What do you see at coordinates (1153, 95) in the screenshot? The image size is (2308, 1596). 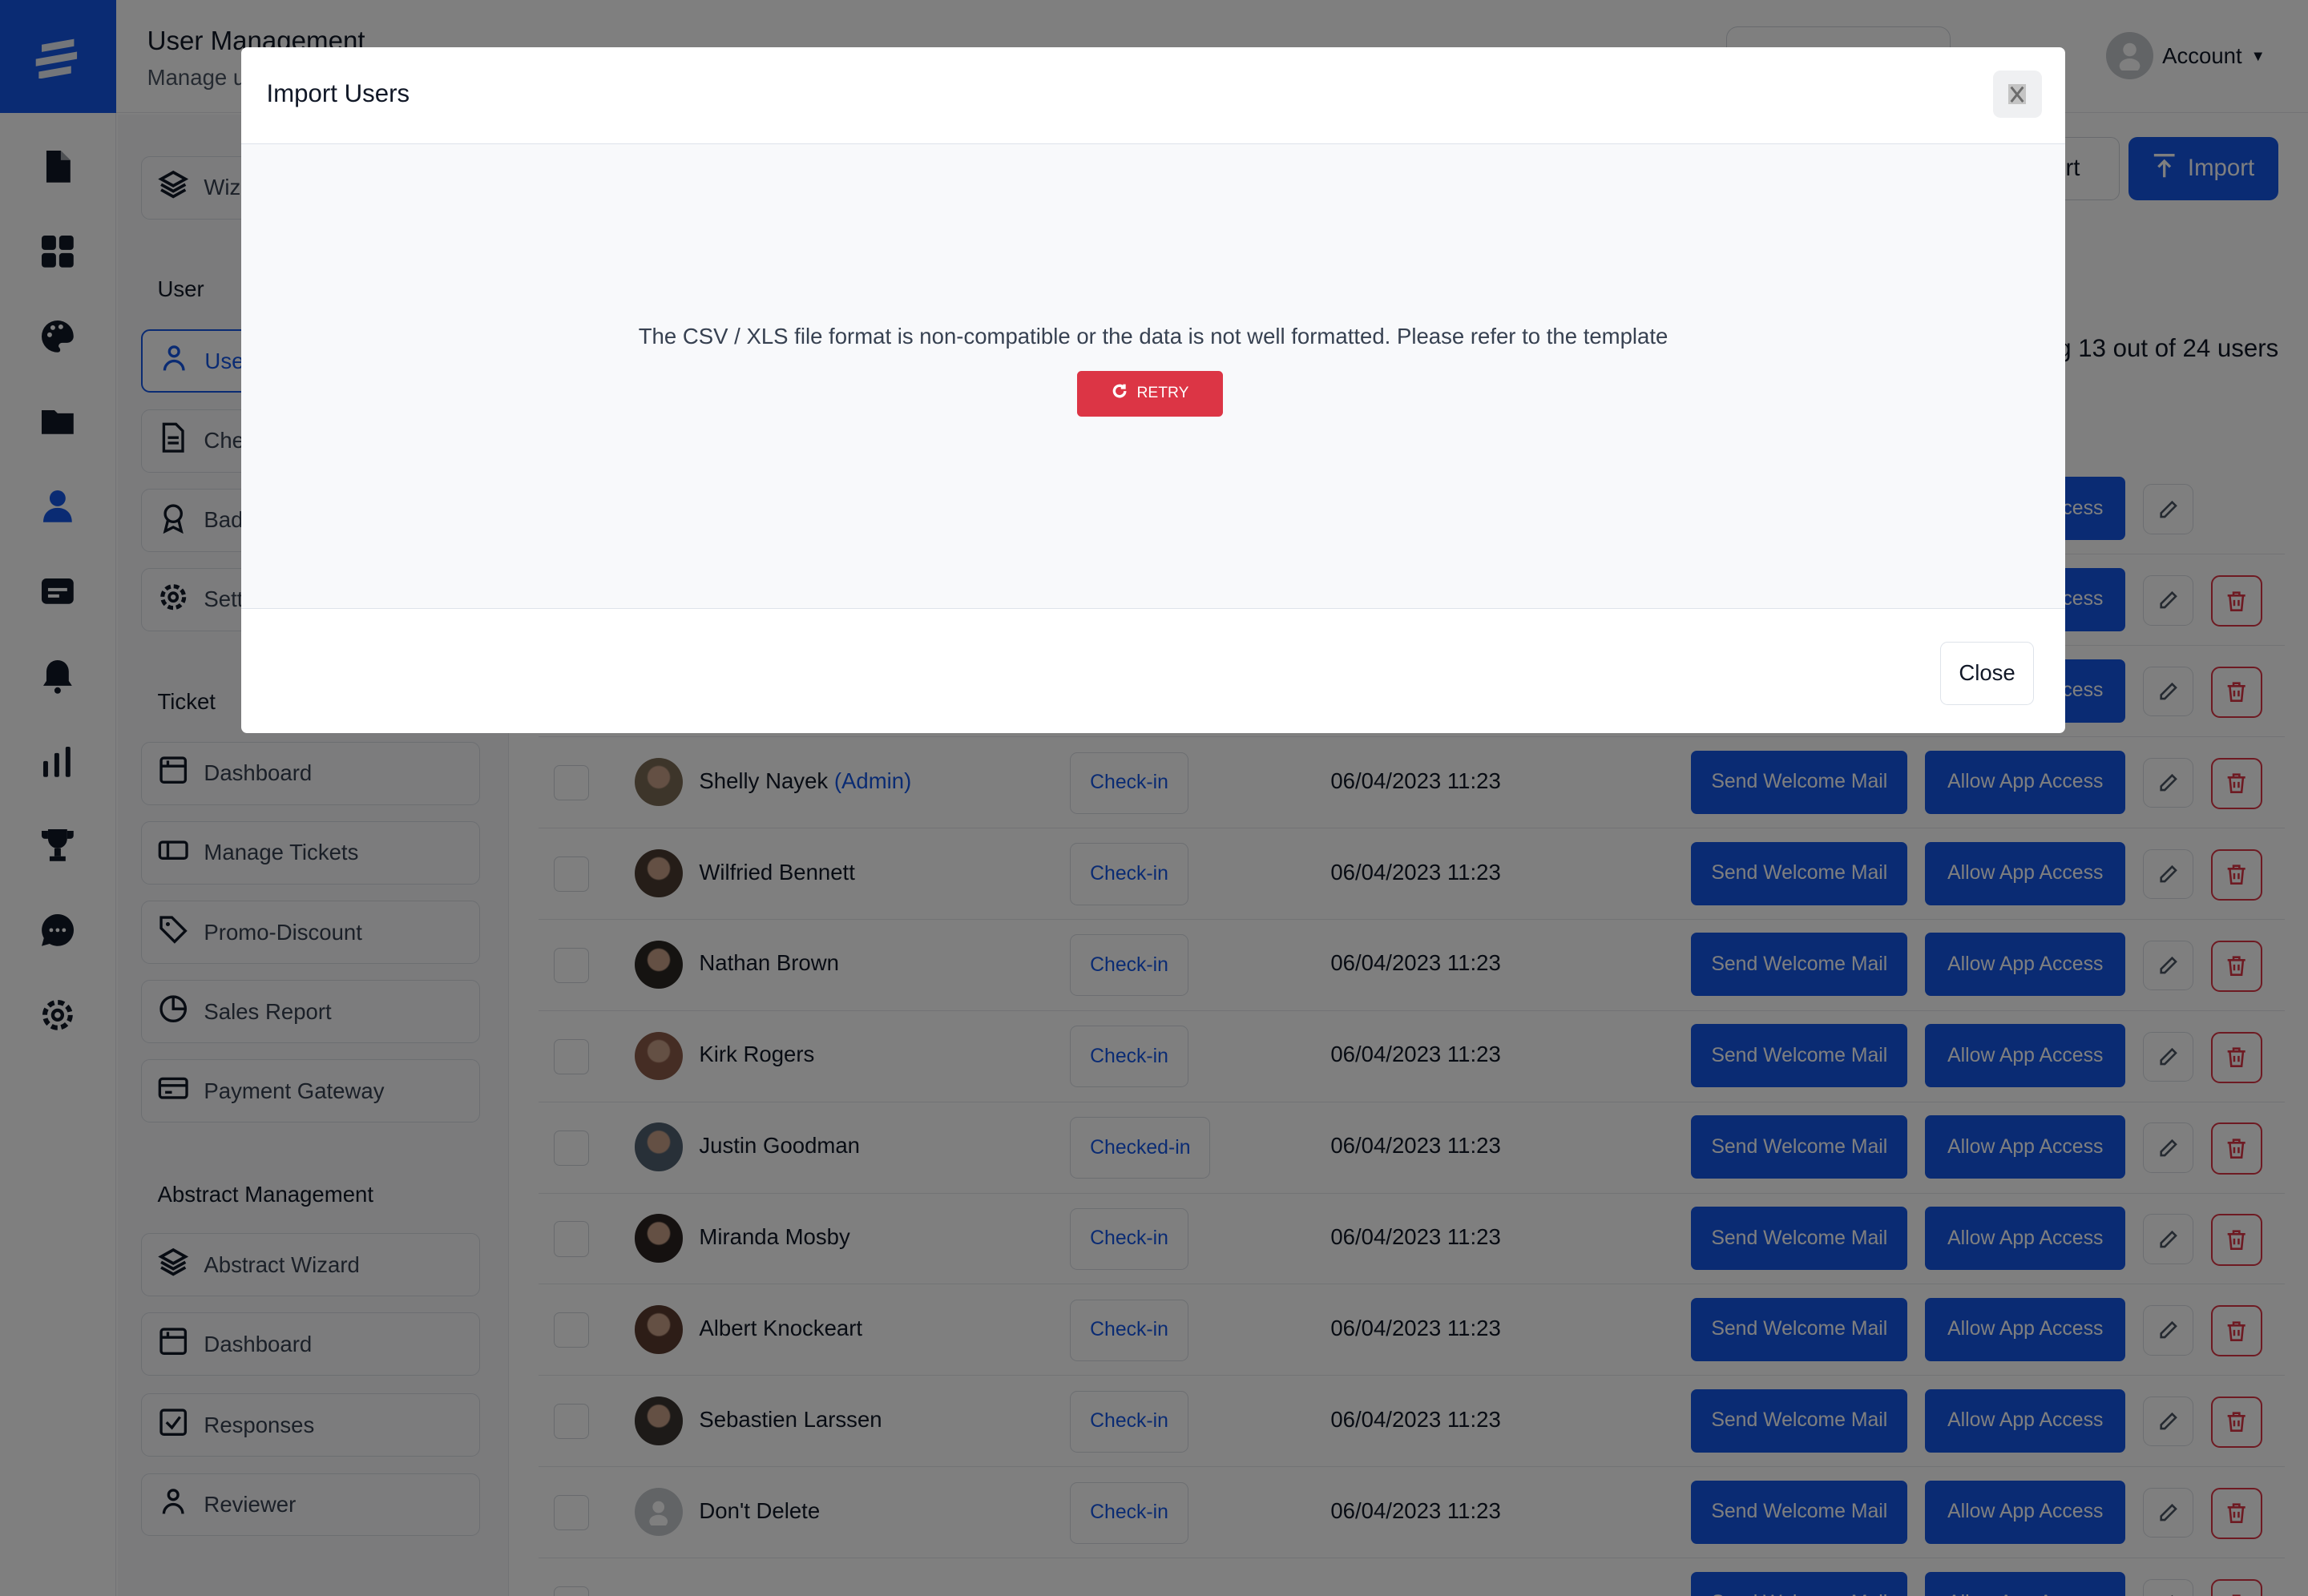 I see `modal-header: Import Users` at bounding box center [1153, 95].